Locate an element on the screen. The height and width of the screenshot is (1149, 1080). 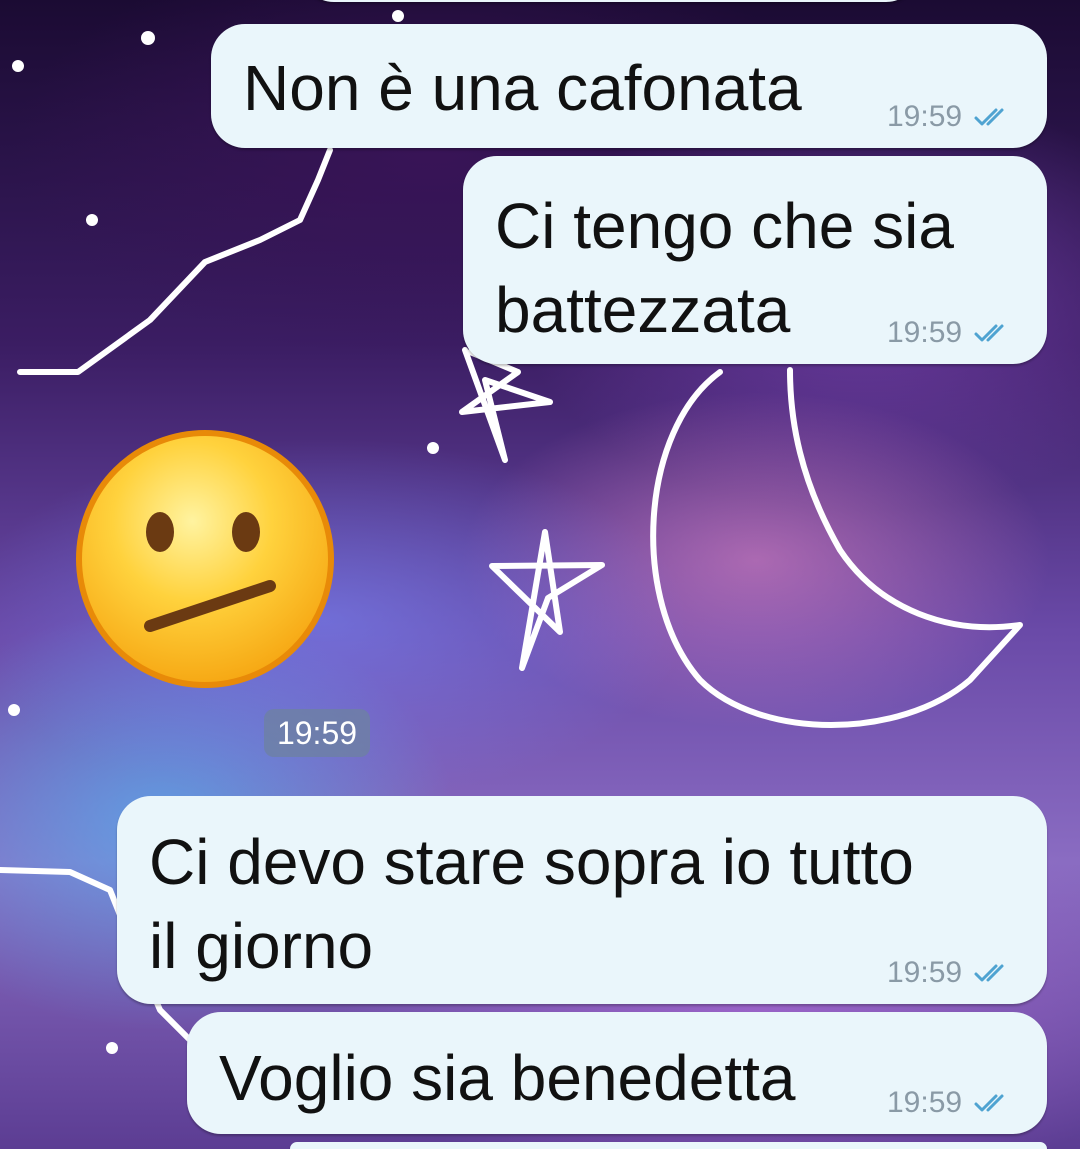
message-bubble: Ci tengo che sia battezzata 19:59 is located at coordinates (755, 260).